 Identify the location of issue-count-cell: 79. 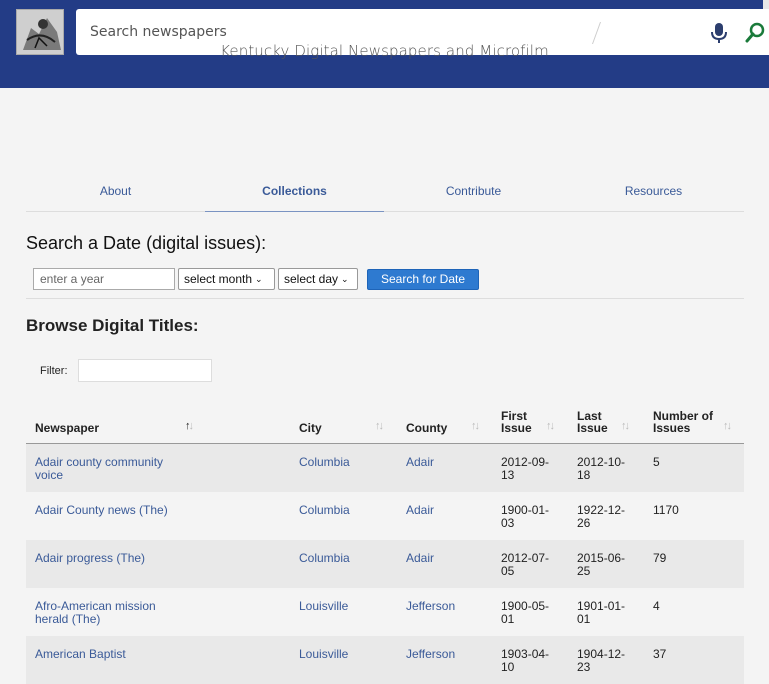
(659, 558).